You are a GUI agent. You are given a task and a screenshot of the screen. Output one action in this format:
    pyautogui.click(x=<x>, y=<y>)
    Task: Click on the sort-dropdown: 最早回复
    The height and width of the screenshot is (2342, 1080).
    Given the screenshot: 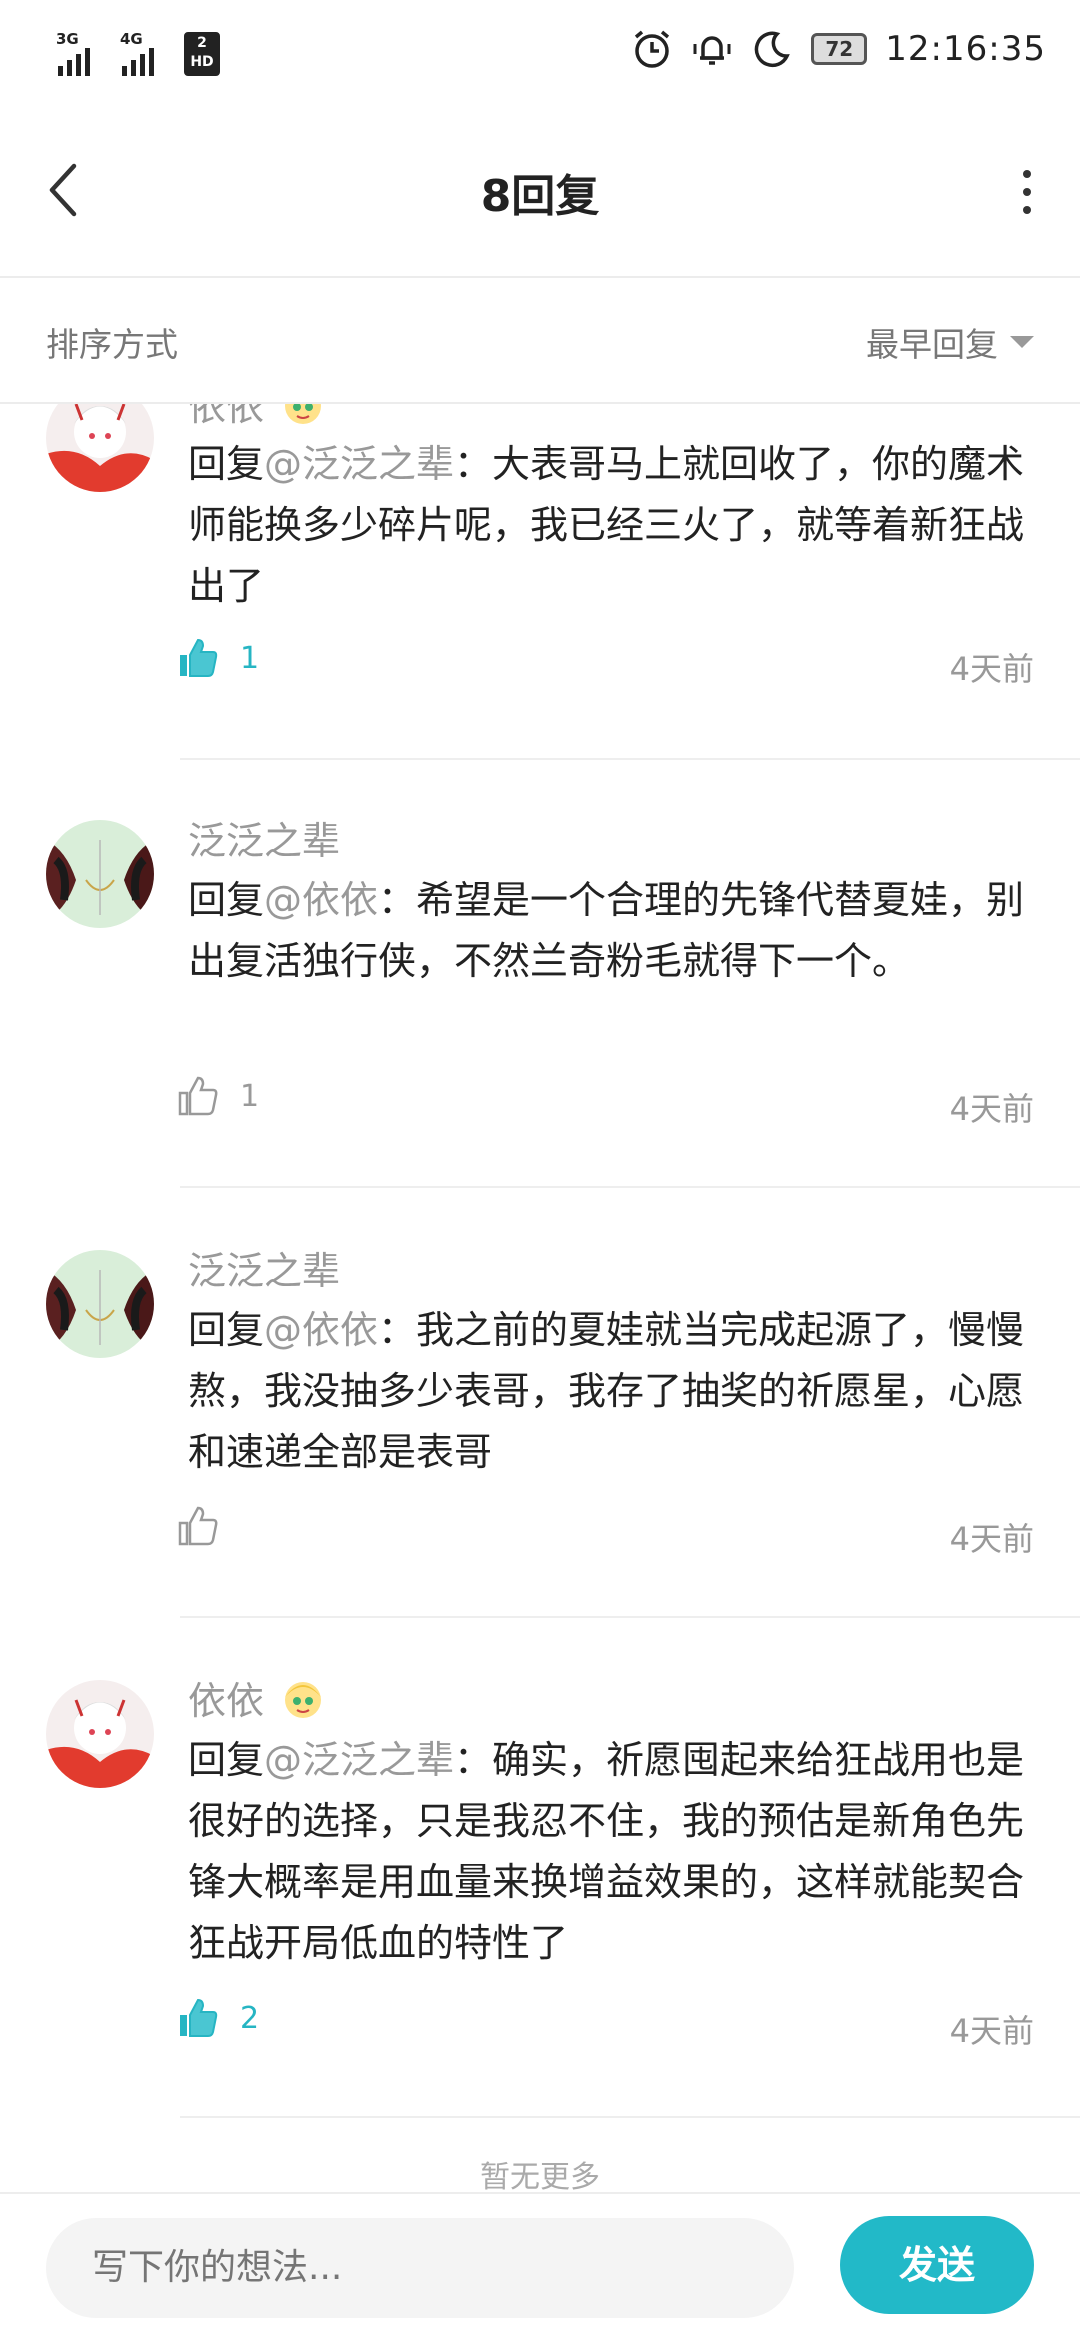 What is the action you would take?
    pyautogui.click(x=950, y=342)
    